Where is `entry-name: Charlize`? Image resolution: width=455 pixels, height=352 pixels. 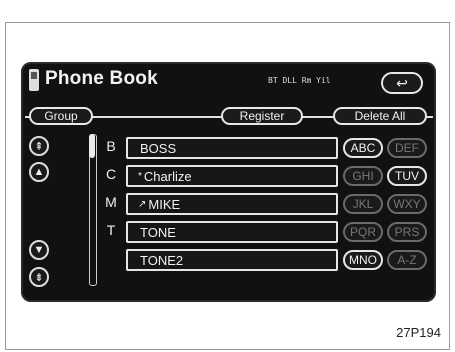
entry-name: Charlize is located at coordinates (167, 176).